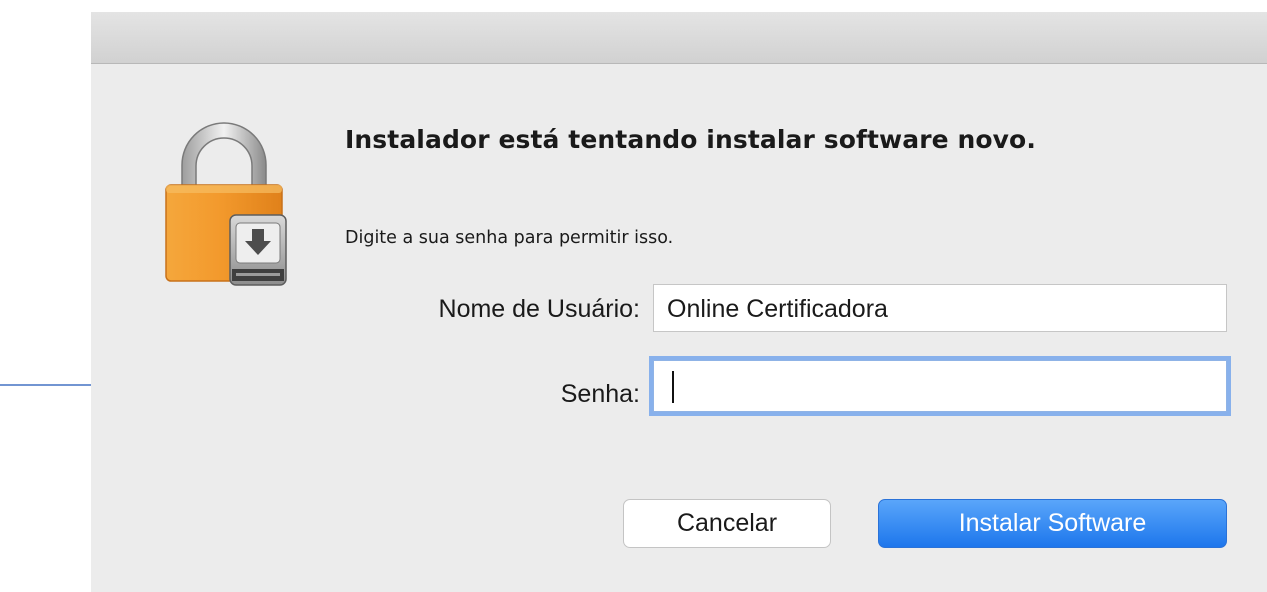 The image size is (1267, 592). I want to click on password-field, so click(940, 386).